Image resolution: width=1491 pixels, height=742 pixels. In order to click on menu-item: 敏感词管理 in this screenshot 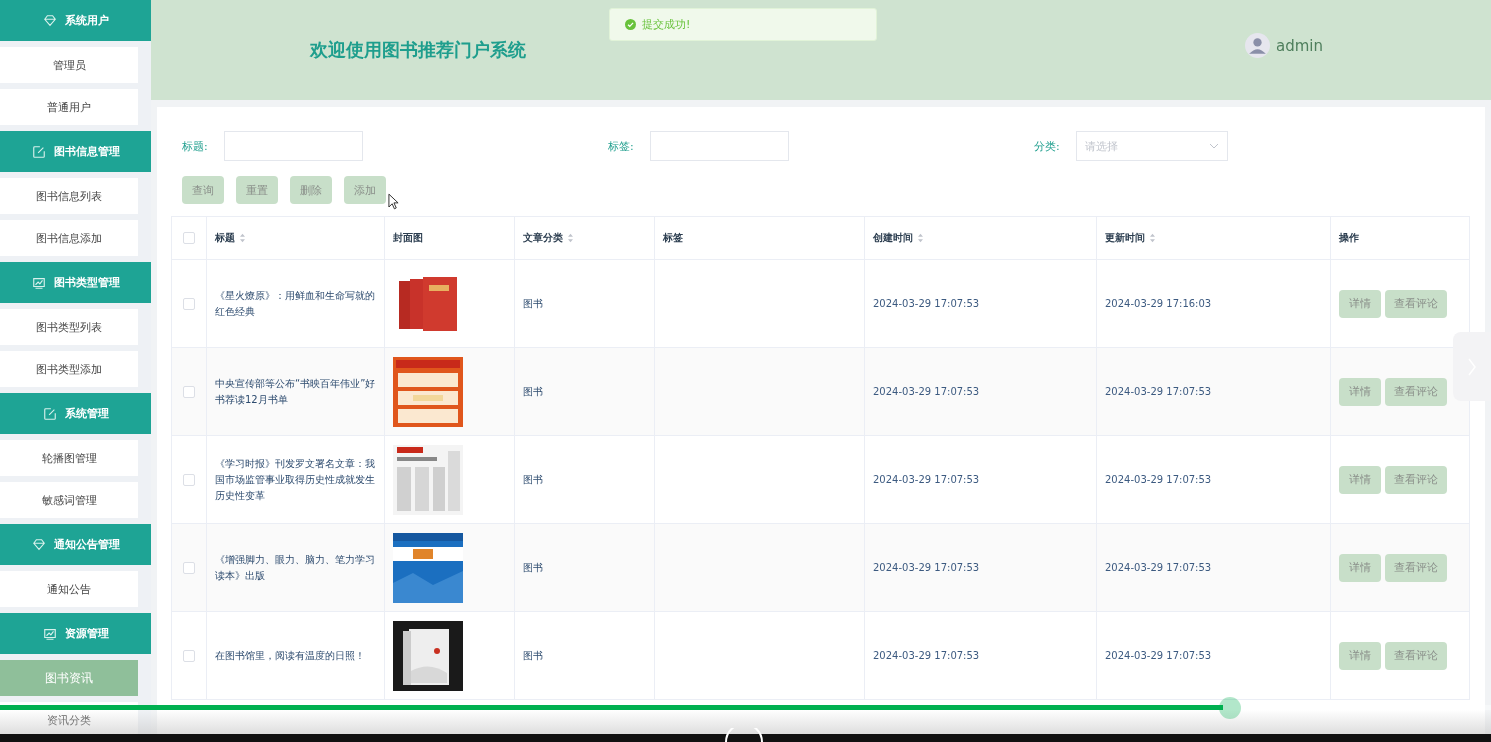, I will do `click(69, 500)`.